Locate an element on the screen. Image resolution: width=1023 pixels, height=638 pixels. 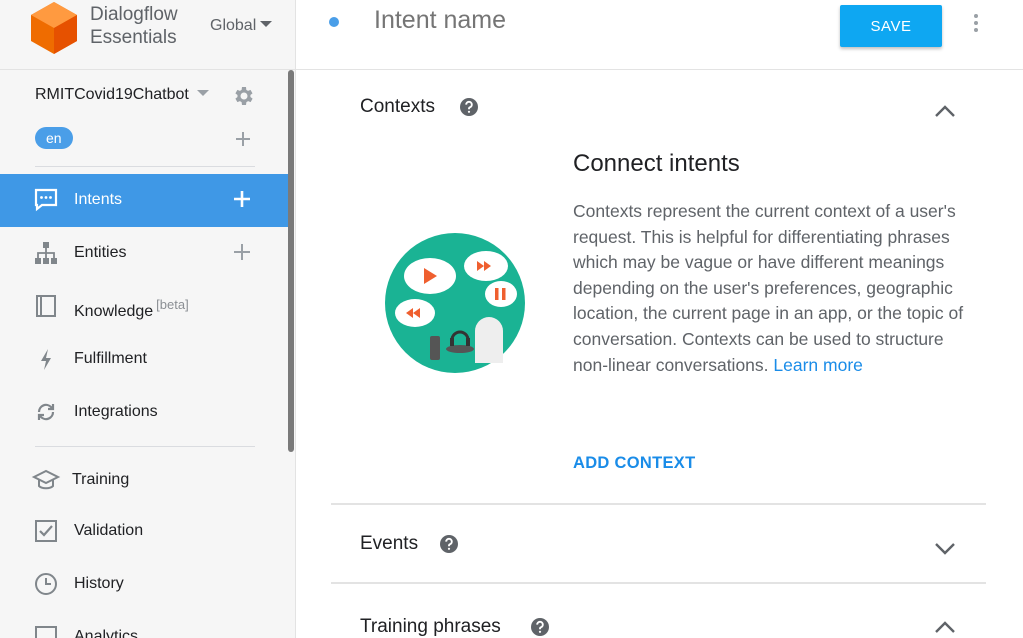
connect-intents-illustration is located at coordinates (455, 303).